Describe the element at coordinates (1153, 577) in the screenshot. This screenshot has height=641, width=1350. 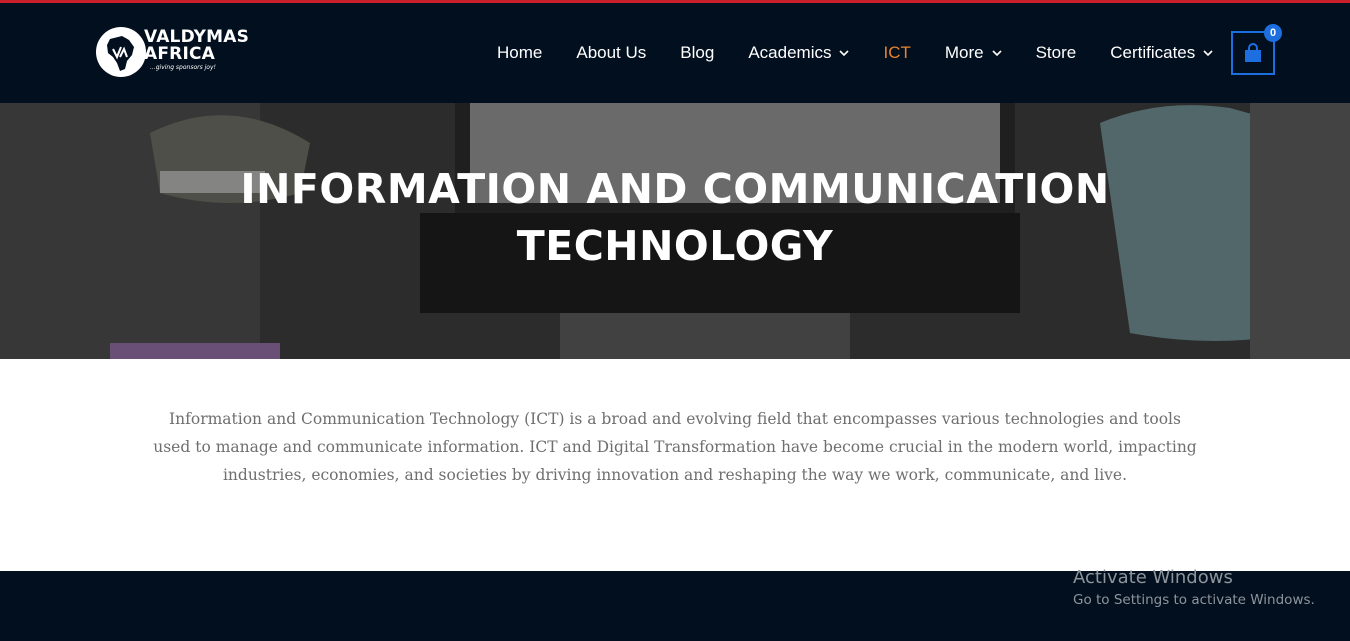
I see `activation-title: Activate Windows` at that location.